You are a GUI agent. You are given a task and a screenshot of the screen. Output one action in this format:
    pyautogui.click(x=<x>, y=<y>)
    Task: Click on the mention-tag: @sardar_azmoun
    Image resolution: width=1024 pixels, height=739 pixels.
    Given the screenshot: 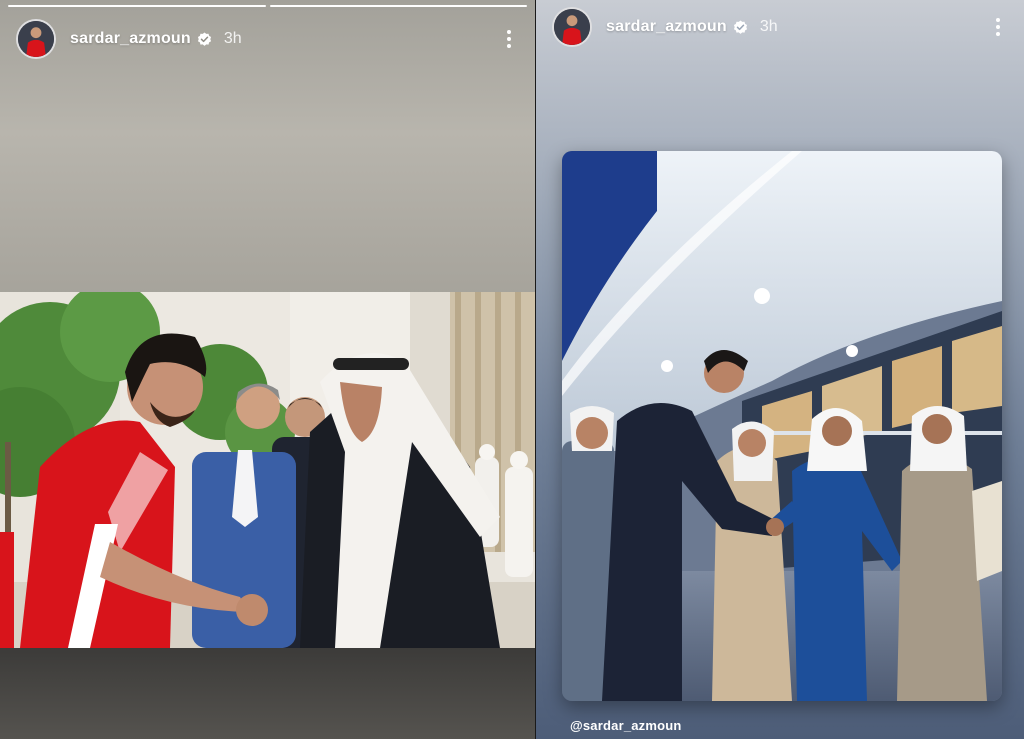 What is the action you would take?
    pyautogui.click(x=626, y=725)
    